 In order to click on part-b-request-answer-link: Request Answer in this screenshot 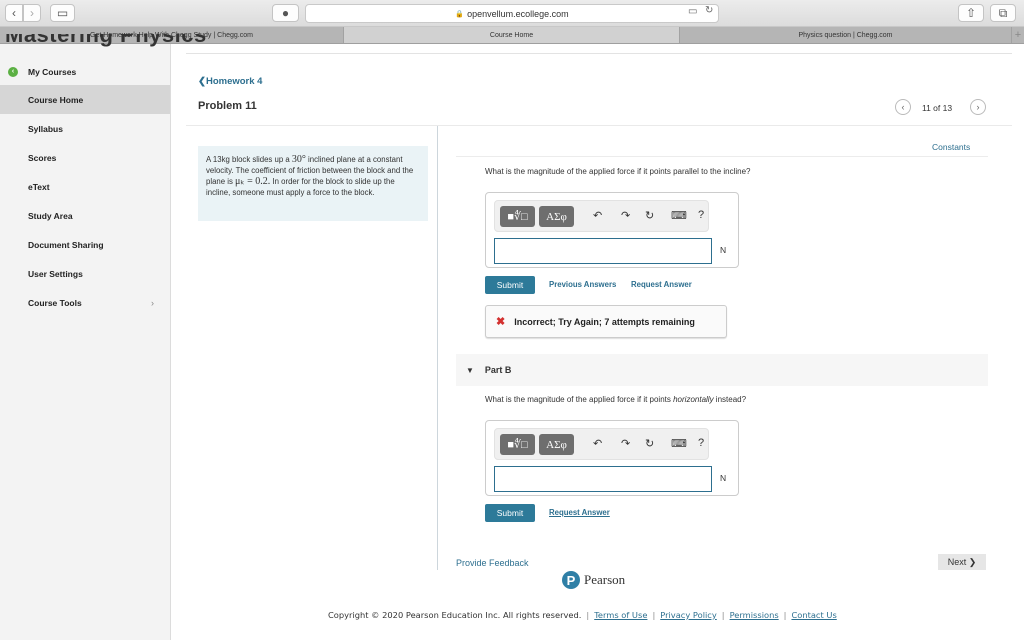, I will do `click(579, 512)`.